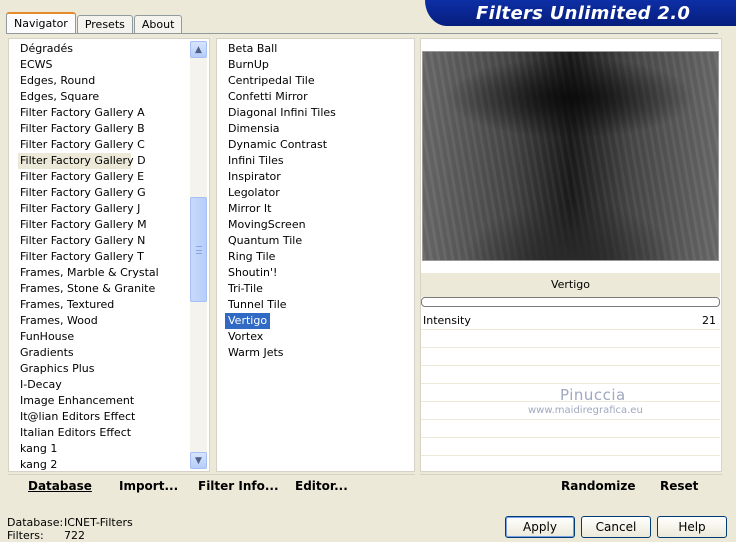  I want to click on database-button: Database, so click(60, 486).